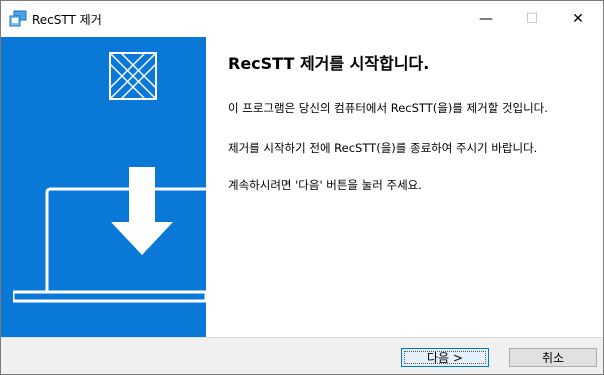 The image size is (604, 375). I want to click on description-paragraph-3: 계속하시려면 '다음' 버튼을 눌러 주세요., so click(325, 185).